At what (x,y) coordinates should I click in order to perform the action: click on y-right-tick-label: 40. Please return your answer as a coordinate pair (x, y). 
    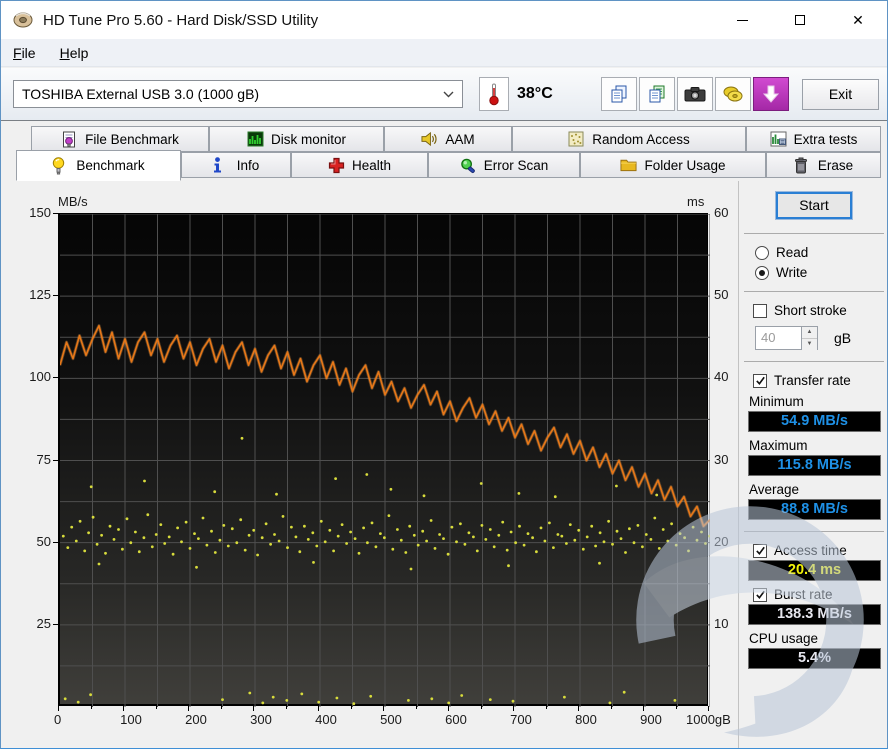
    Looking at the image, I should click on (721, 377).